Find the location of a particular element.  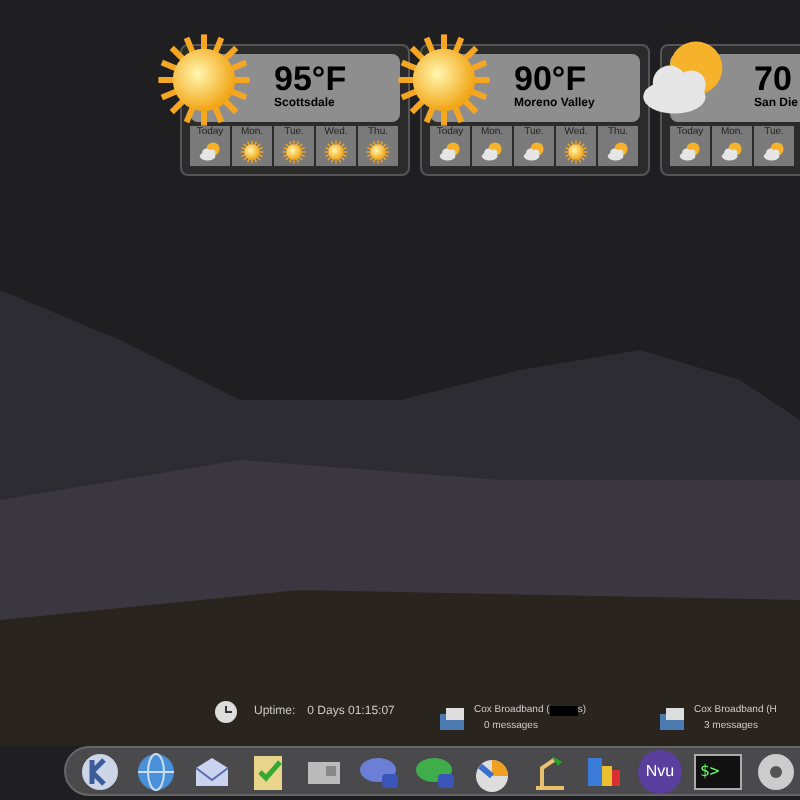

globe-icon is located at coordinates (156, 771).